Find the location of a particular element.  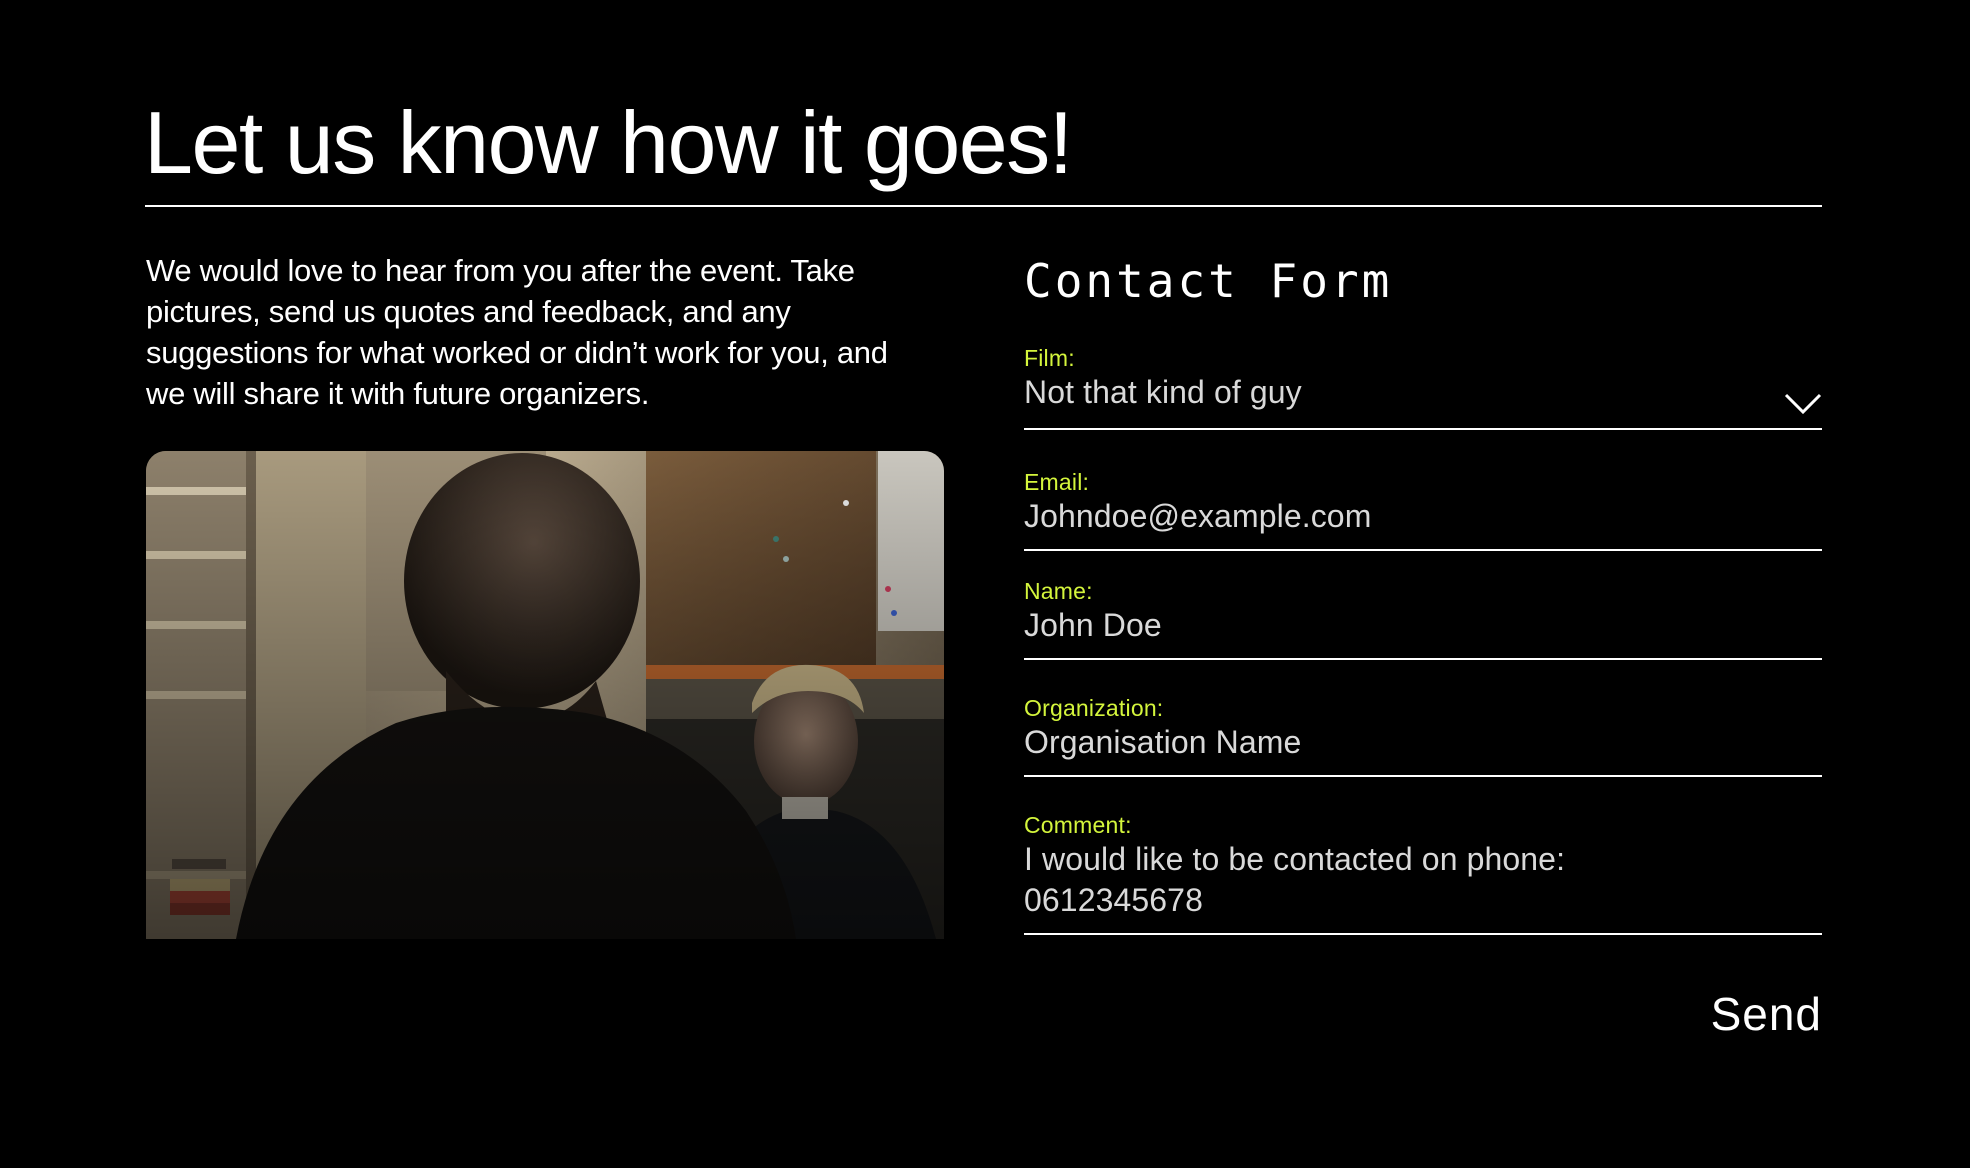

email-input: Johndoe@example.com is located at coordinates (1423, 516).